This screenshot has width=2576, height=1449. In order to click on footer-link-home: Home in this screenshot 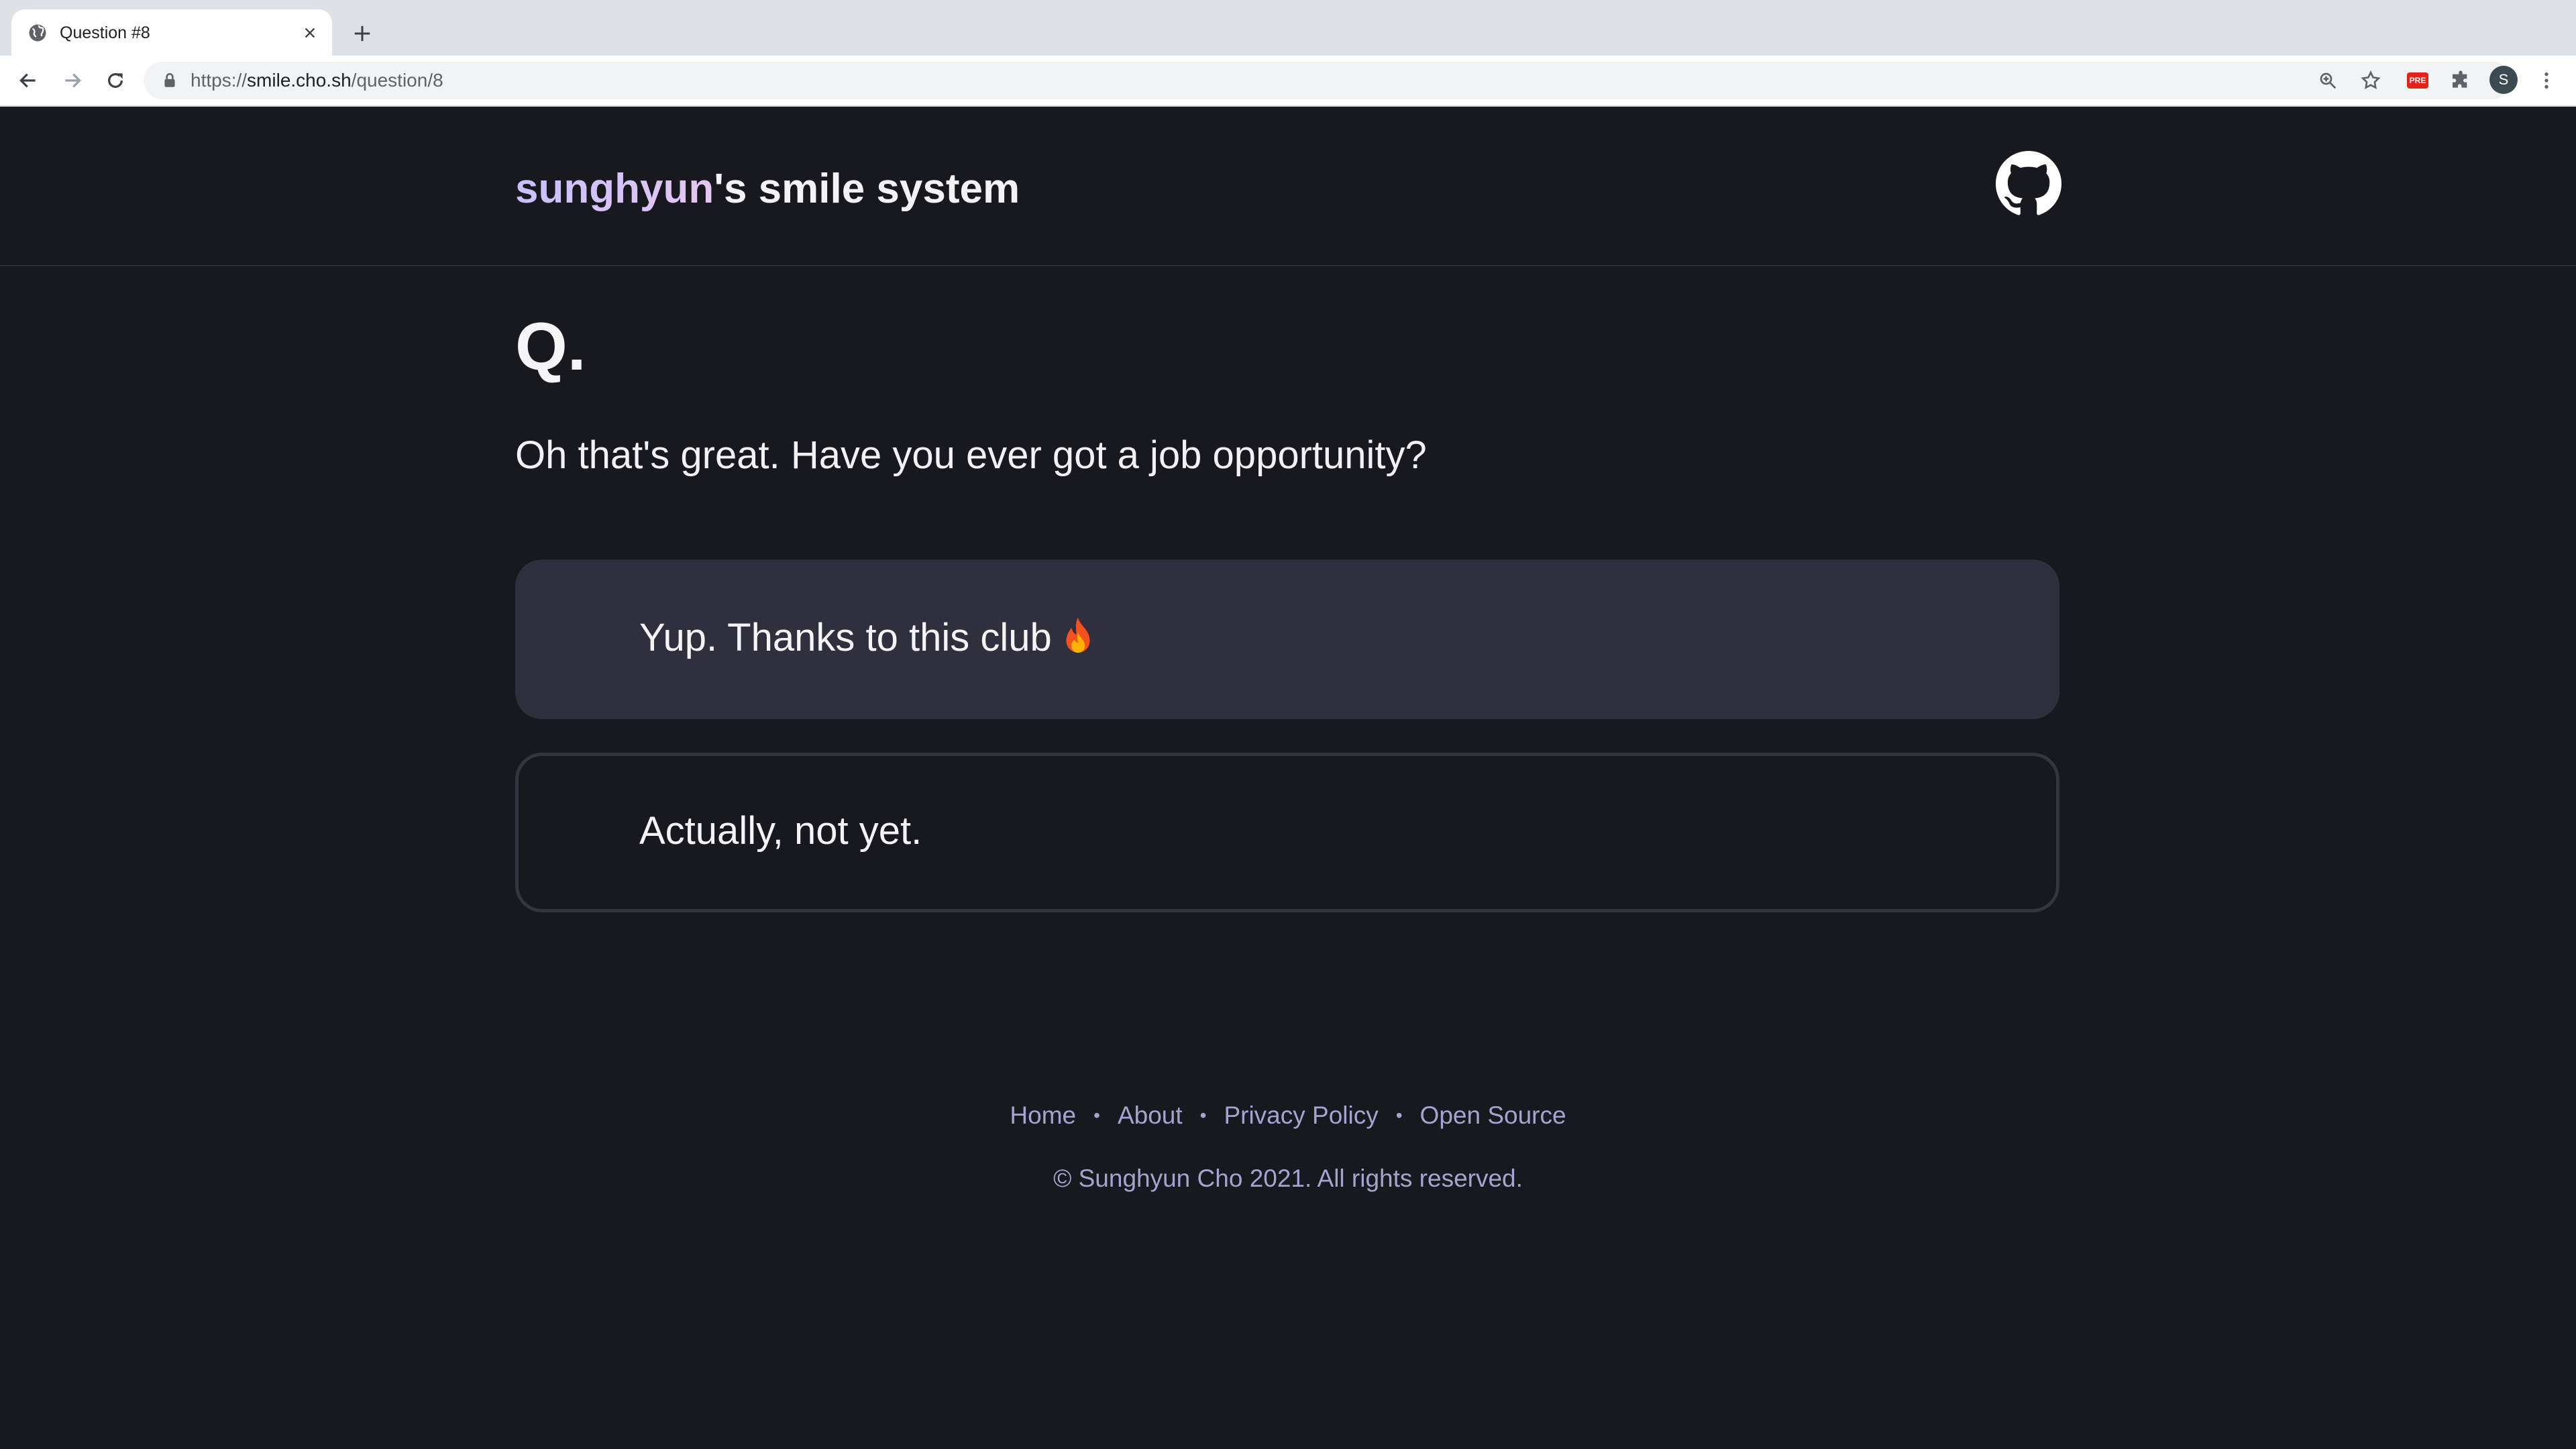, I will do `click(1043, 1115)`.